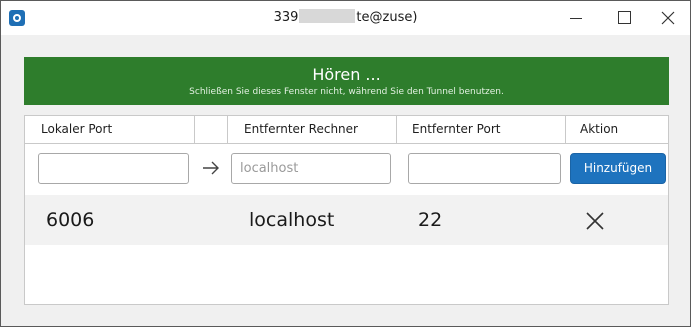 The width and height of the screenshot is (691, 327). Describe the element at coordinates (110, 129) in the screenshot. I see `header-local-port: Lokaler Port` at that location.